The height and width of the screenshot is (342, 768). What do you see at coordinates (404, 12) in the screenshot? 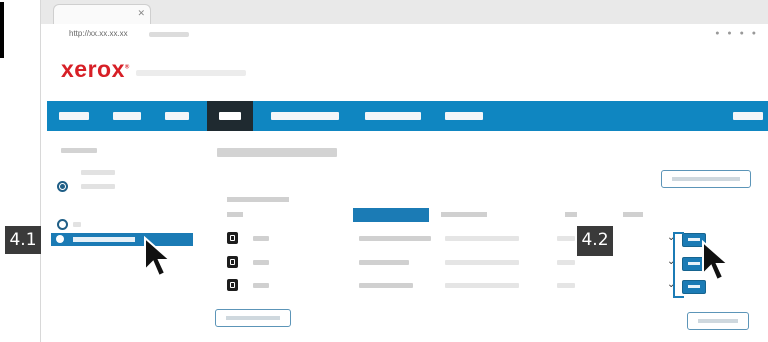
I see `browser-tab-strip: ✕` at bounding box center [404, 12].